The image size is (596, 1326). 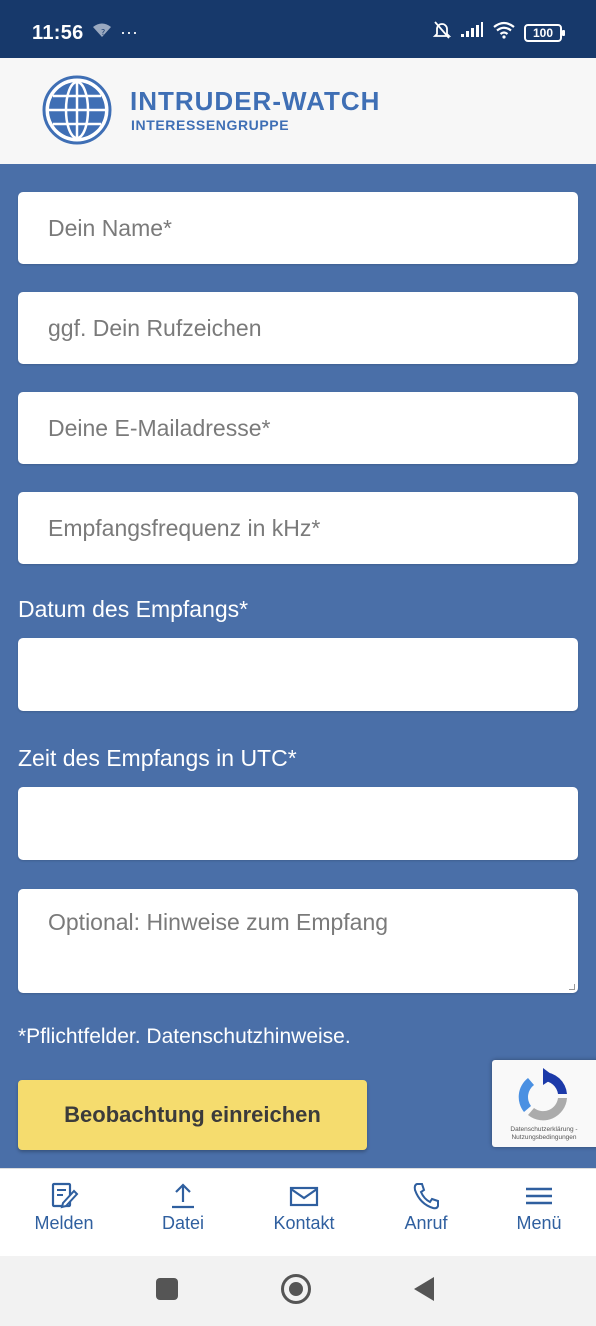 What do you see at coordinates (544, 32) in the screenshot?
I see `battery-indicator: 100` at bounding box center [544, 32].